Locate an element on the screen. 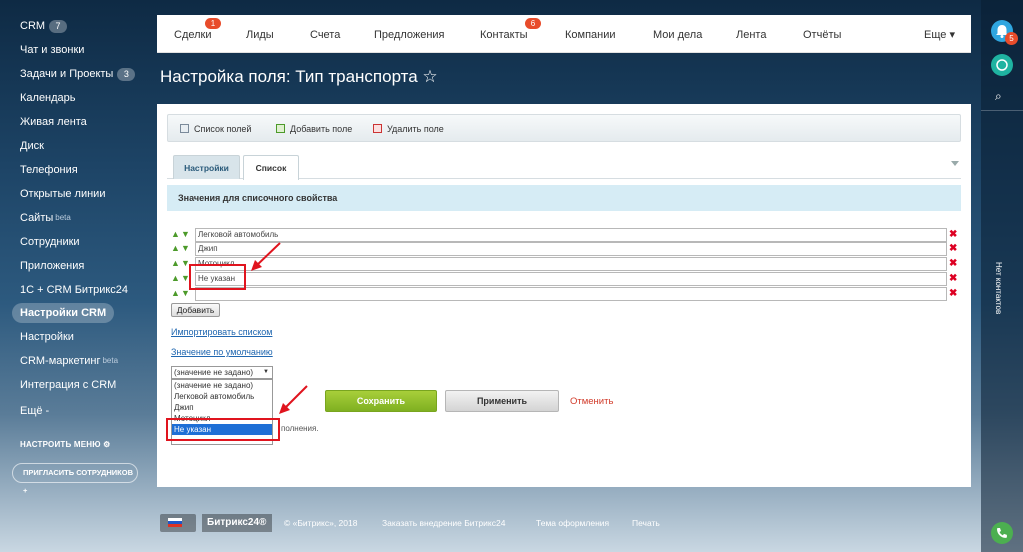 This screenshot has height=552, width=1023. hint-text: полнения. is located at coordinates (300, 428).